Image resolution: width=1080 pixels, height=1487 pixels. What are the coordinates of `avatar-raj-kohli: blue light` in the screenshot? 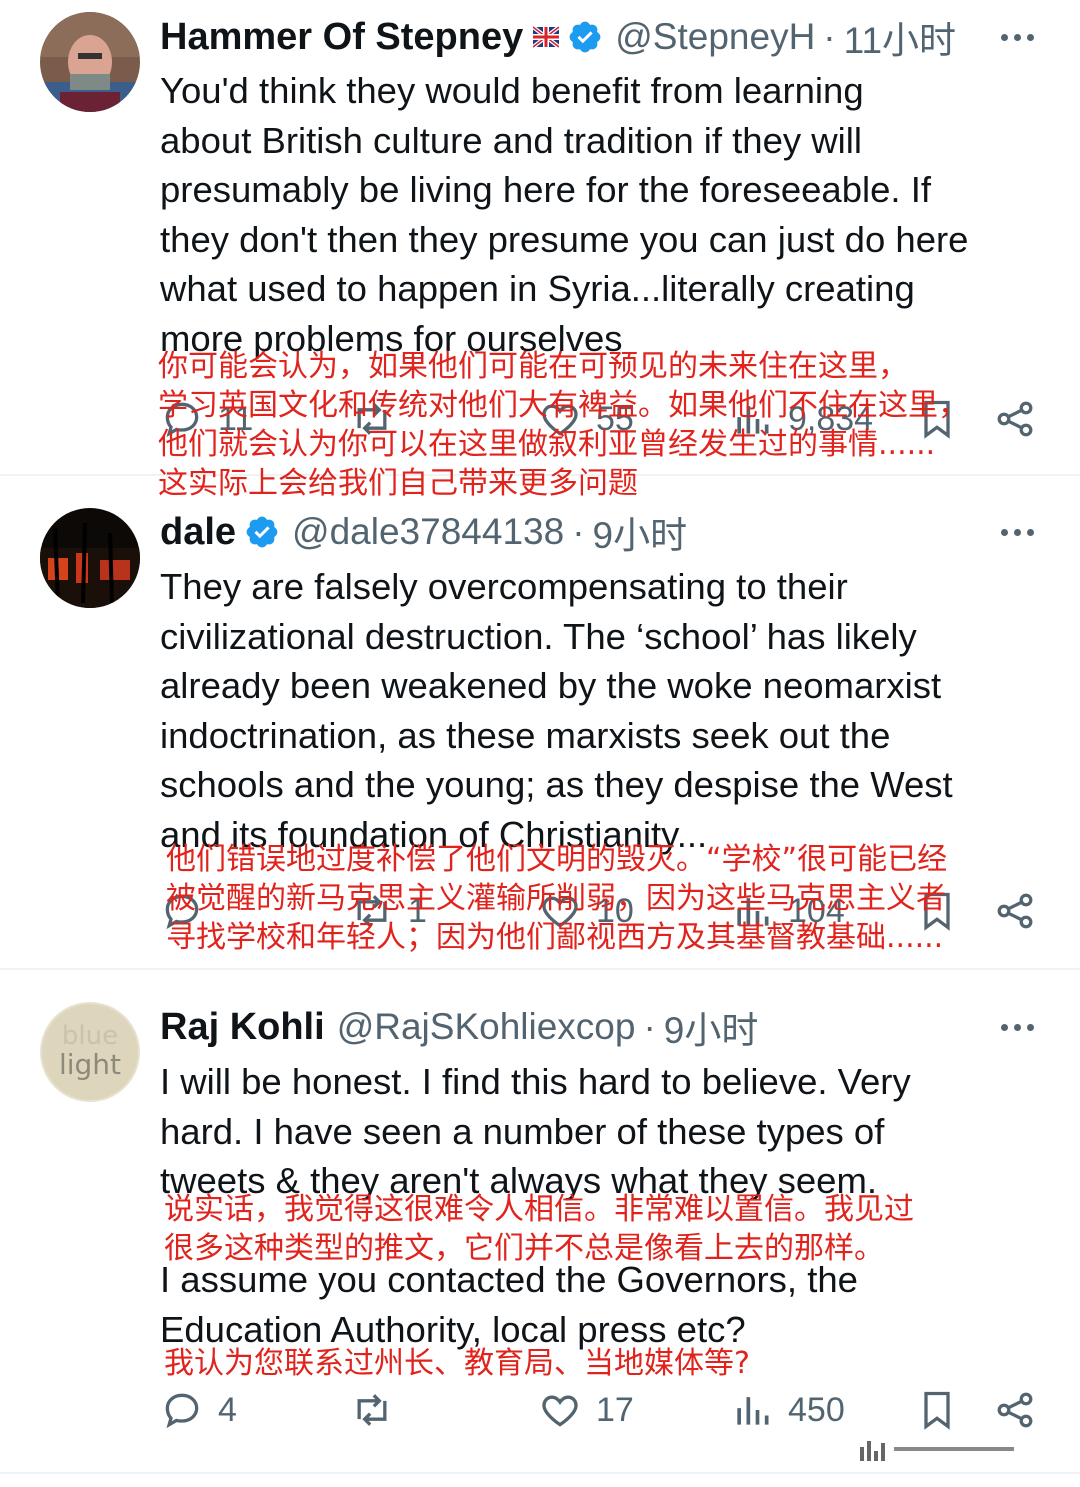 It's located at (90, 1052).